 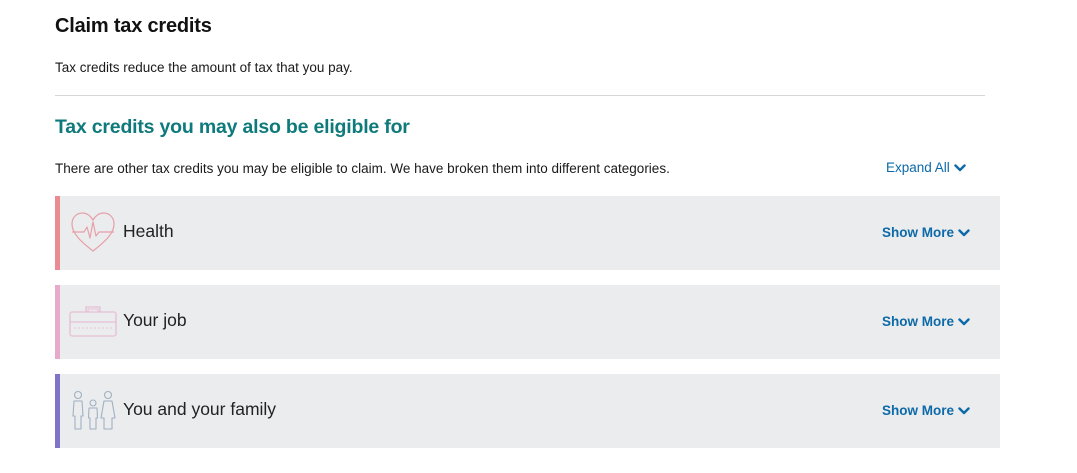 I want to click on divider, so click(x=520, y=95).